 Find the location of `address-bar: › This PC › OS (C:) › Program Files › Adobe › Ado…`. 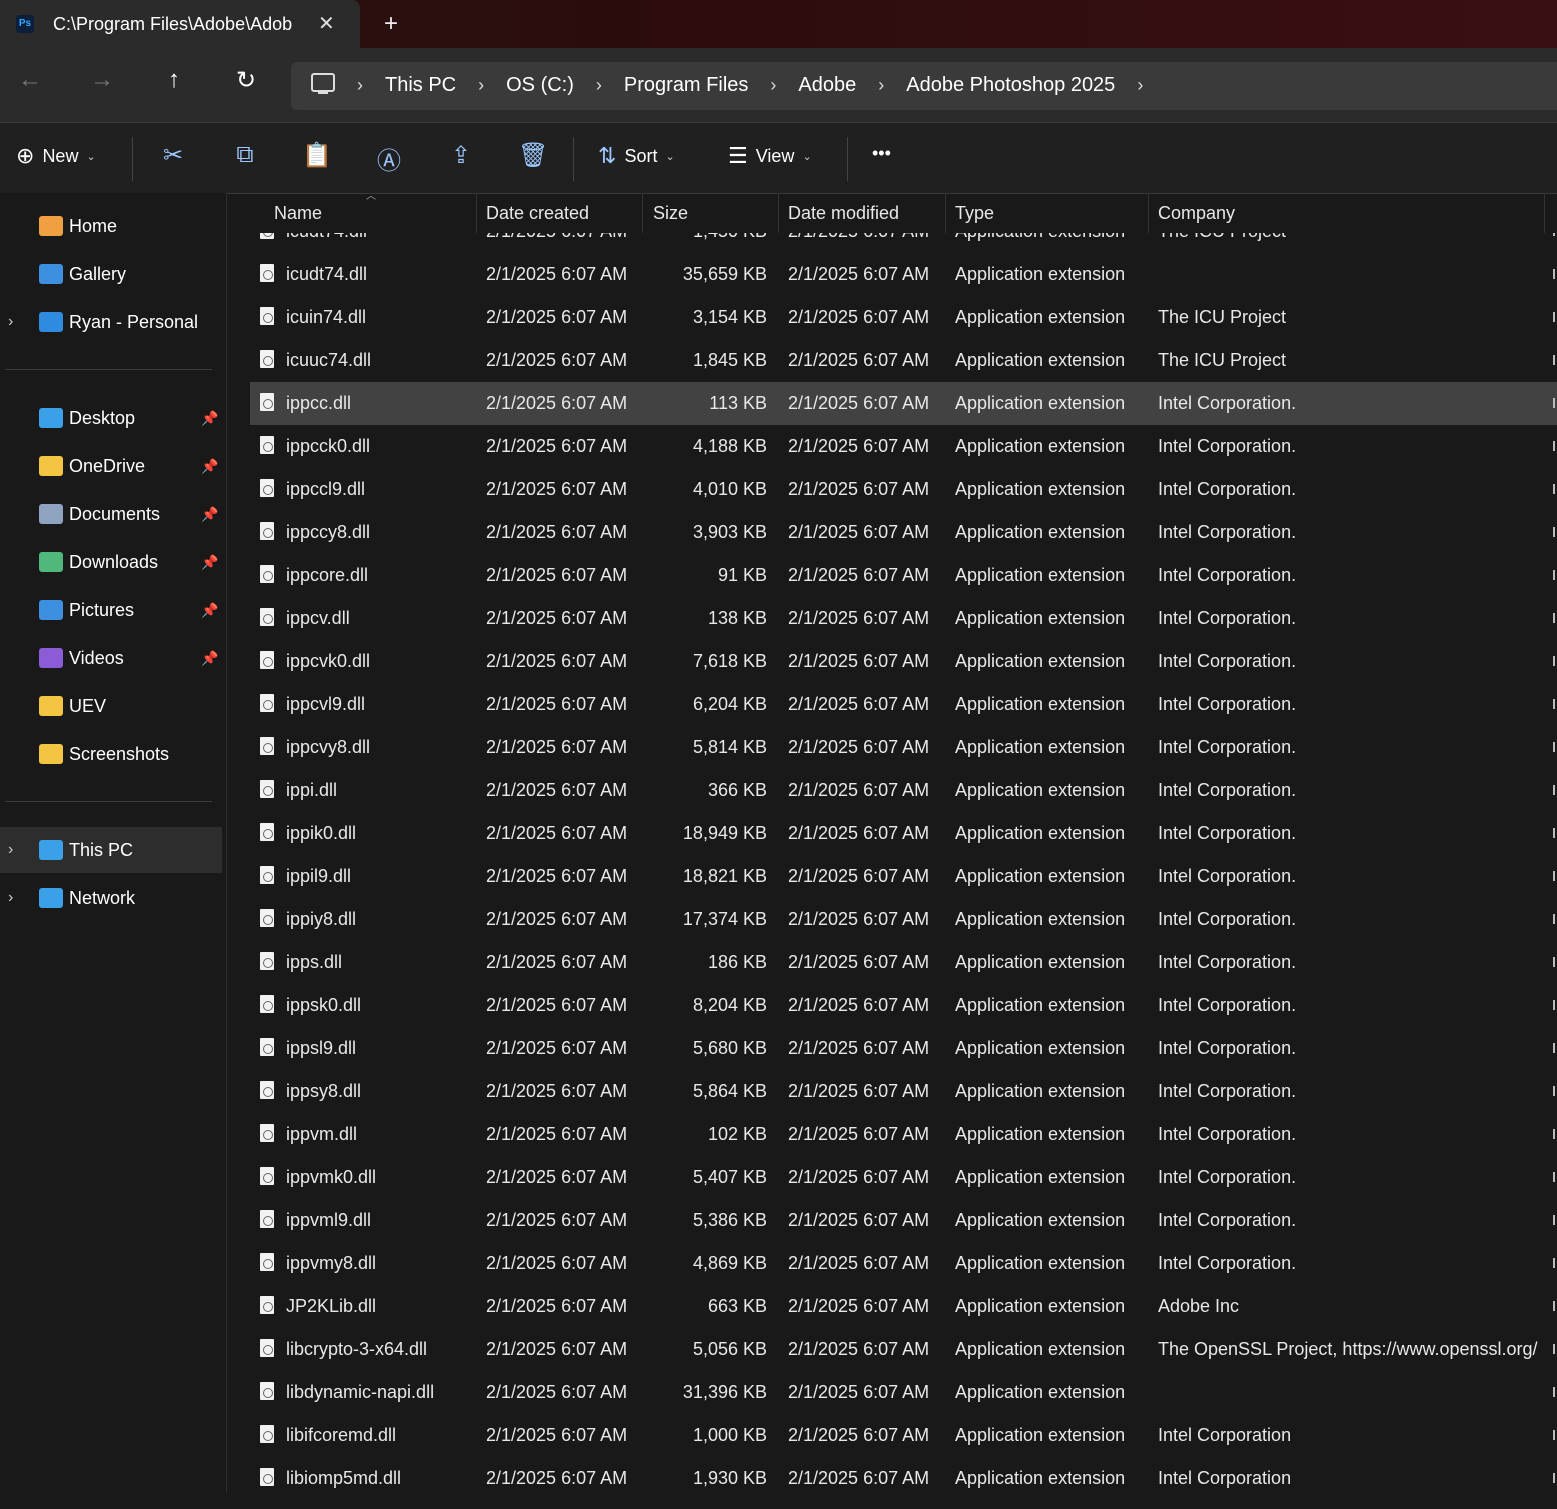

address-bar: › This PC › OS (C:) › Program Files › Adobe › Ado… is located at coordinates (924, 86).